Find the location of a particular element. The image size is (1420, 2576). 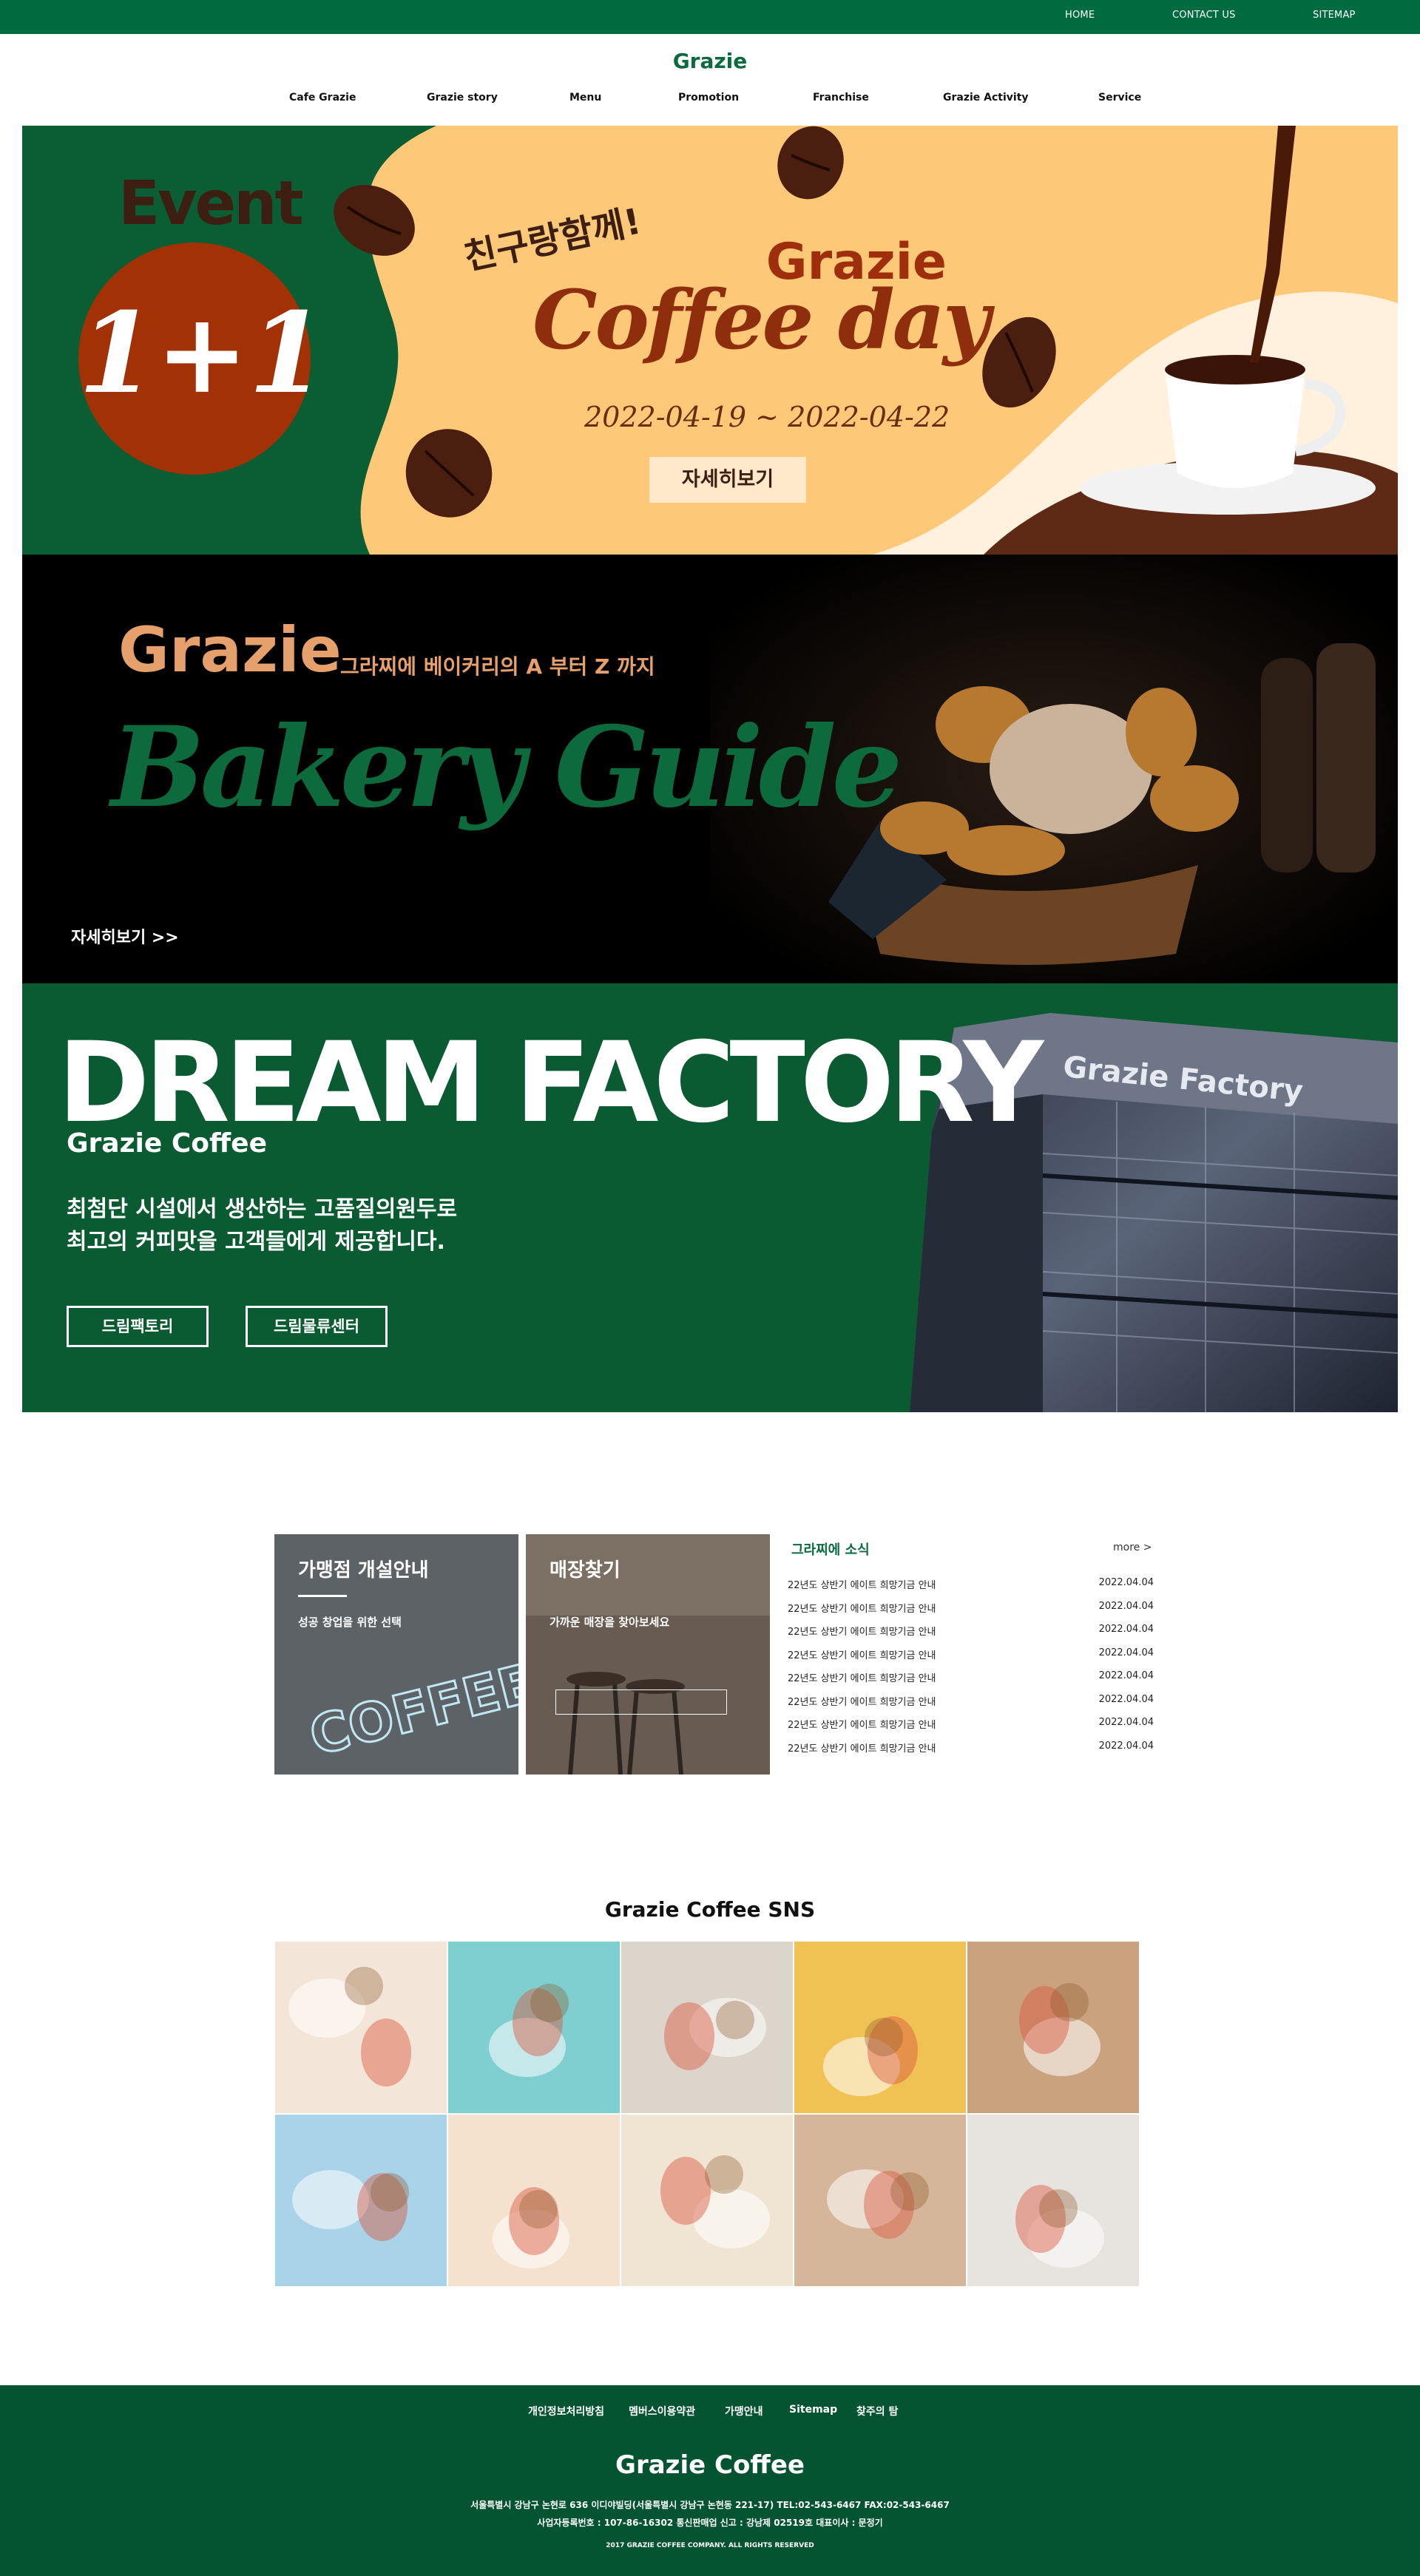

nav-franchise: Franchise is located at coordinates (841, 98).